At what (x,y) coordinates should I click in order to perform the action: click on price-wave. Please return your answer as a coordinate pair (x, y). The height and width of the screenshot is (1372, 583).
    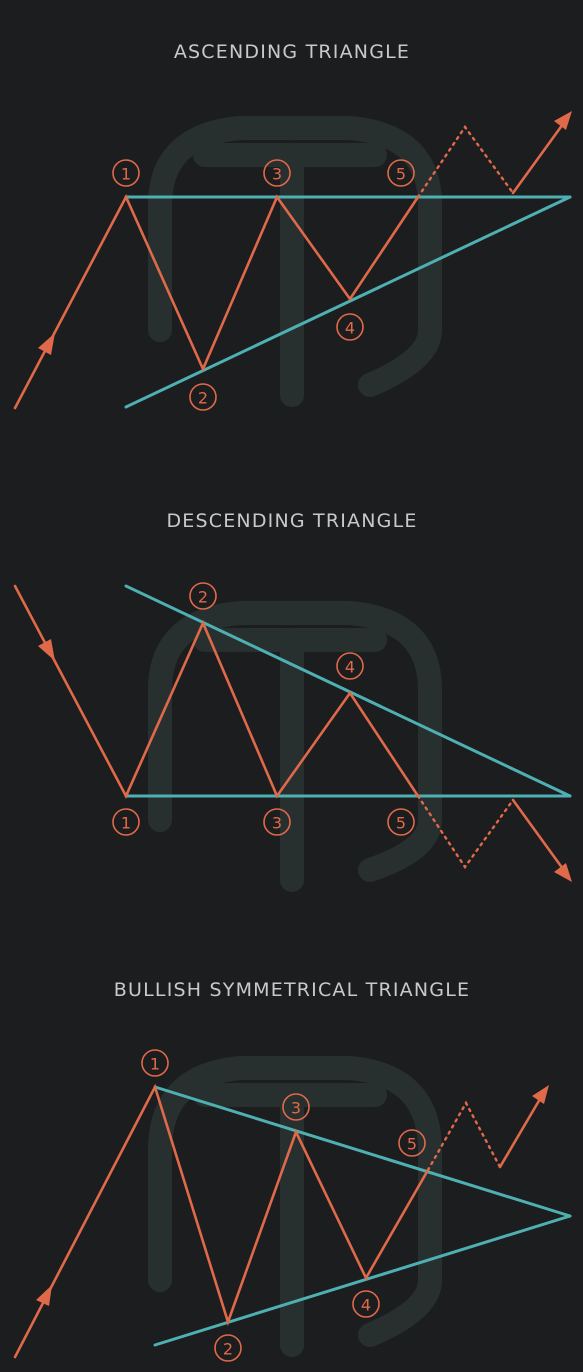
    Looking at the image, I should click on (216, 302).